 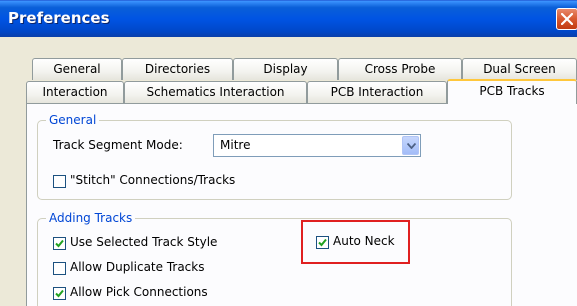 I want to click on tab-pcb-tracks: PCB Tracks, so click(x=512, y=91).